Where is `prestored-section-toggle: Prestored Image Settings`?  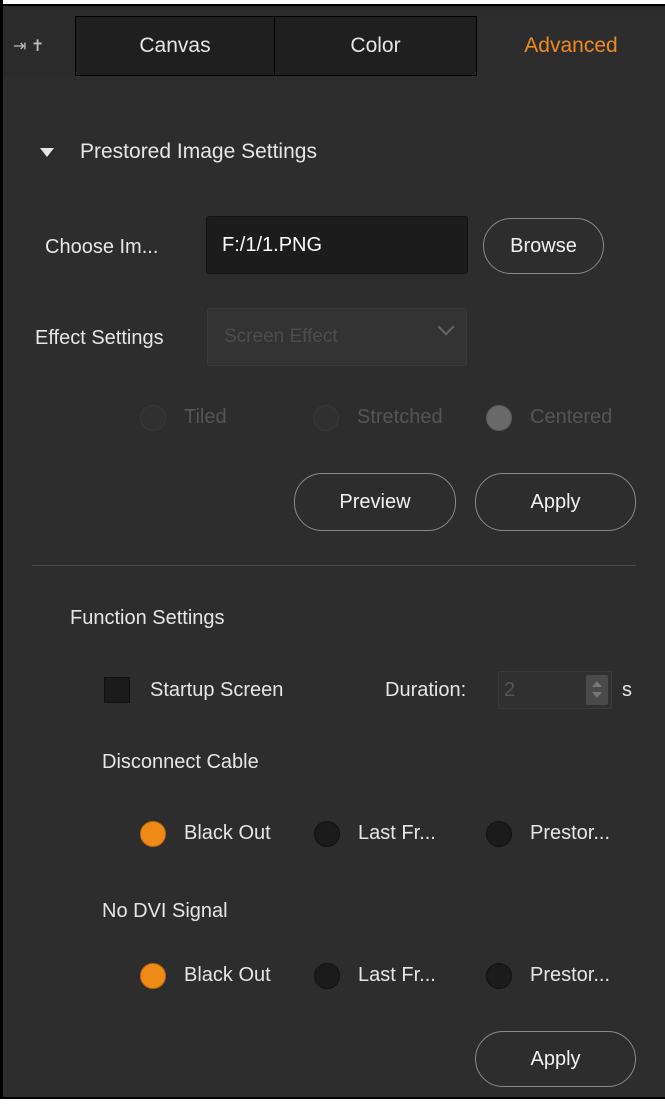 prestored-section-toggle: Prestored Image Settings is located at coordinates (178, 152).